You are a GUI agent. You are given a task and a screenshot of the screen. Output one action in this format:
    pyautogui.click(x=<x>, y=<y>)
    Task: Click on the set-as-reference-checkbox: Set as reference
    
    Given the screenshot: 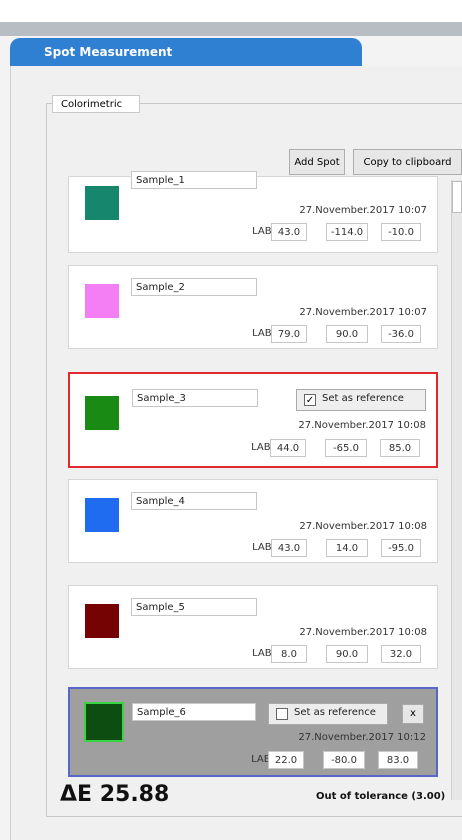 What is the action you would take?
    pyautogui.click(x=328, y=714)
    